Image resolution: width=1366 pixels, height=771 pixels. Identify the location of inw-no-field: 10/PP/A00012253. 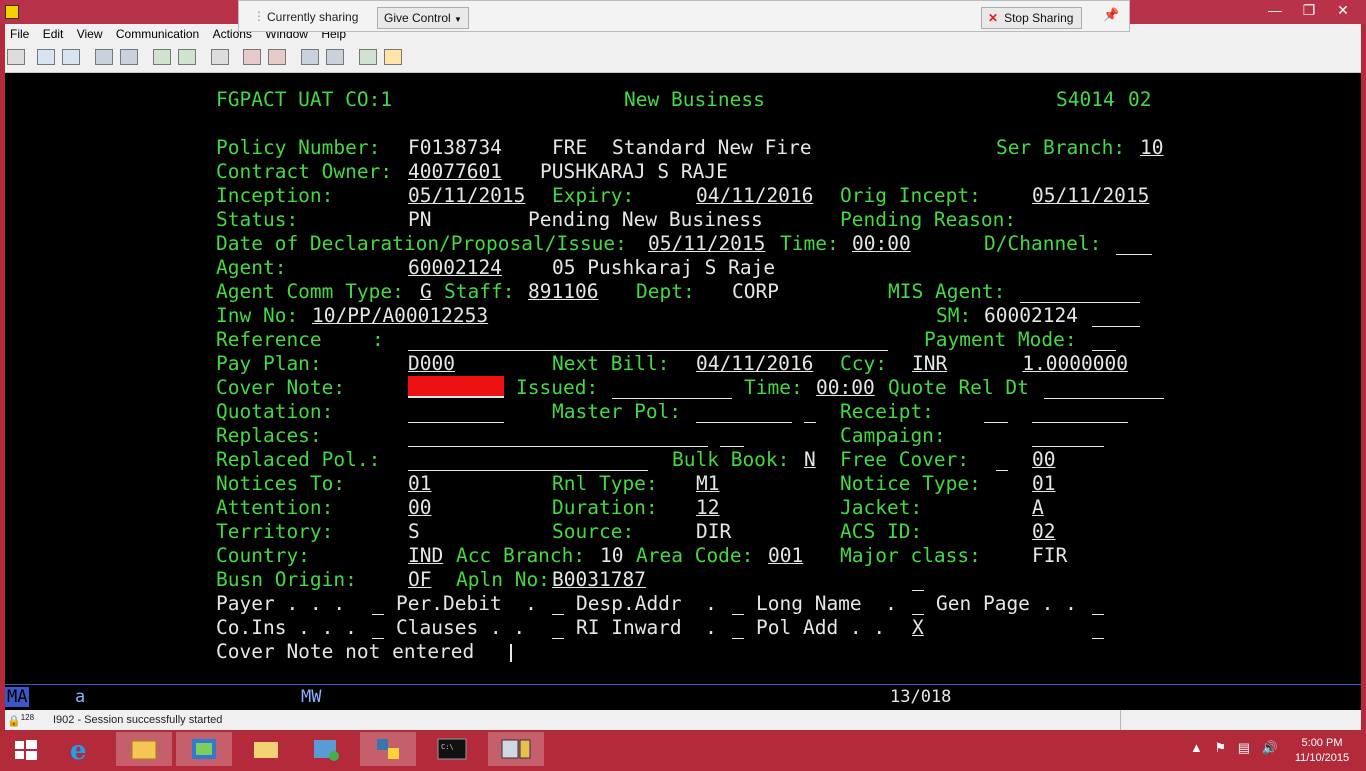
(552, 316).